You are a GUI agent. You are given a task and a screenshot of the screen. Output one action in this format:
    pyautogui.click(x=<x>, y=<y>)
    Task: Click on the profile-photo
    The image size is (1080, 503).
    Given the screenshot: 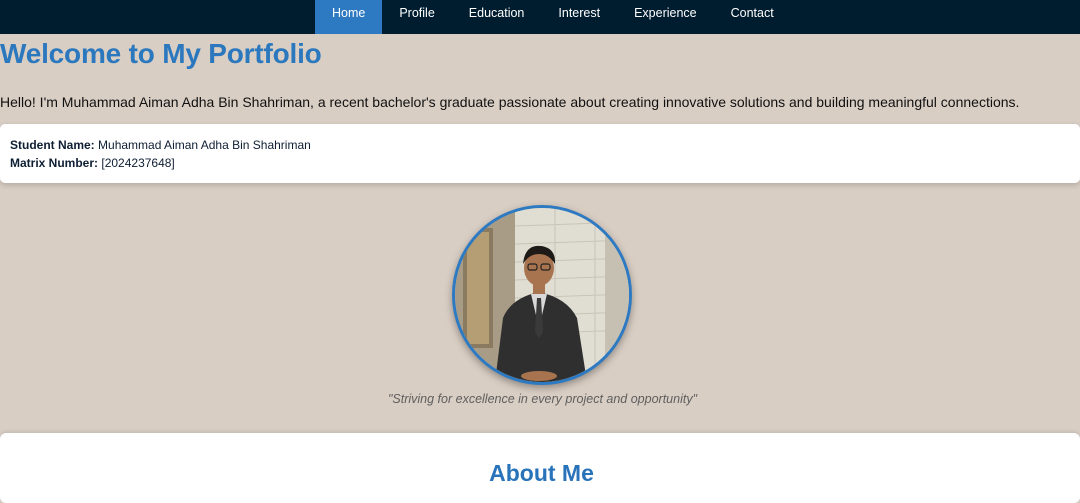 What is the action you would take?
    pyautogui.click(x=542, y=295)
    